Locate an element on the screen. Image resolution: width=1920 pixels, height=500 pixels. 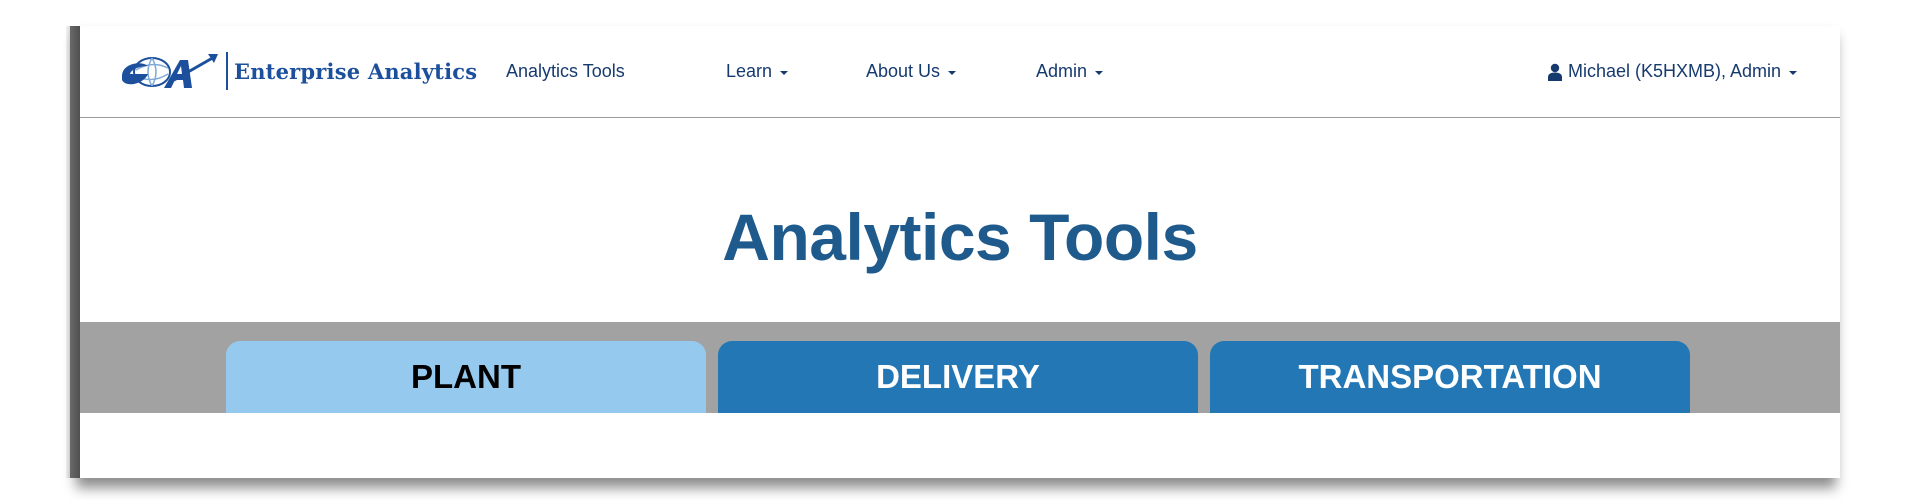
page-title: Analytics Tools is located at coordinates (960, 237).